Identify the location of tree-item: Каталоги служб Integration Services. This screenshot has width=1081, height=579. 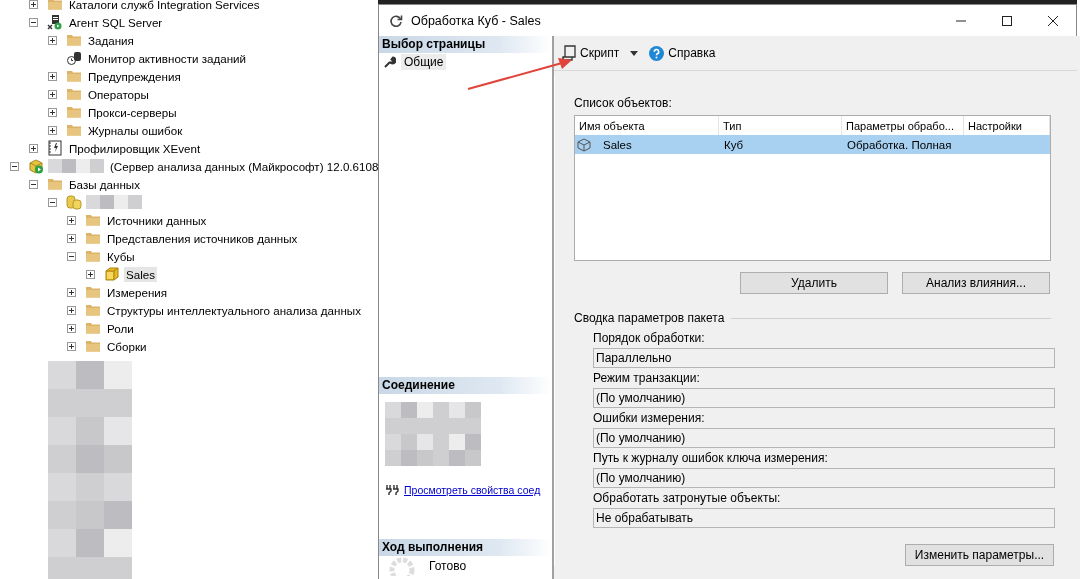
(164, 6).